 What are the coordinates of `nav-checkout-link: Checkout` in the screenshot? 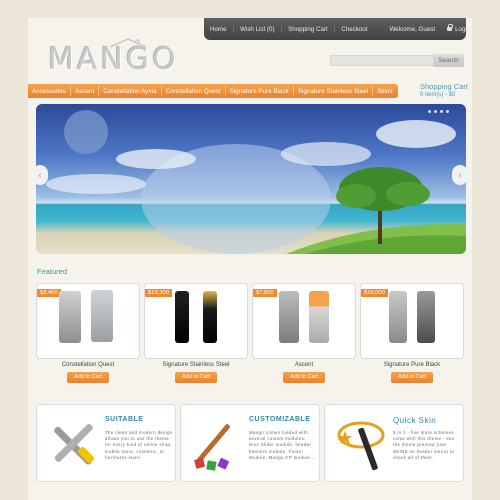 It's located at (354, 29).